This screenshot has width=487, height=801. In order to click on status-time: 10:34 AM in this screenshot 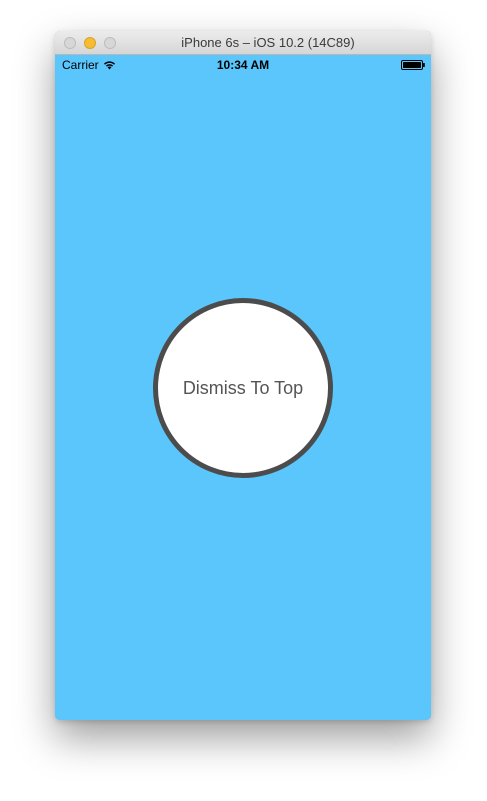, I will do `click(243, 65)`.